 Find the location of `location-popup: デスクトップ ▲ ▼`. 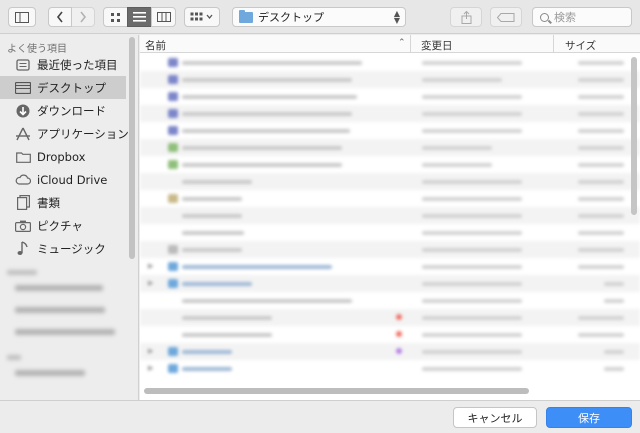

location-popup: デスクトップ ▲ ▼ is located at coordinates (319, 17).